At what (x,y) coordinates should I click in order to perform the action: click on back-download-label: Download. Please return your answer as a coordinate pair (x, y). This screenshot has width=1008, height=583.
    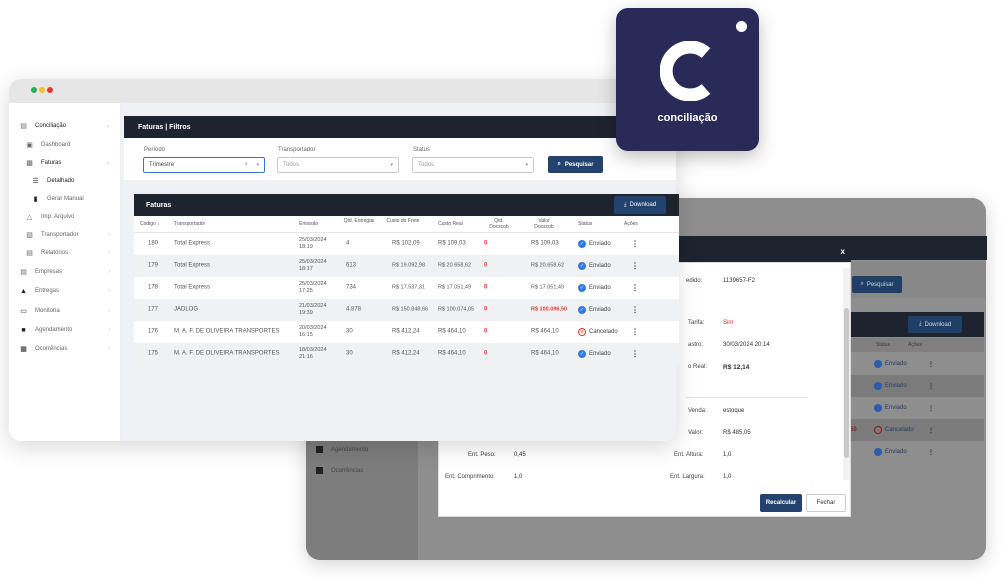
    Looking at the image, I should click on (938, 324).